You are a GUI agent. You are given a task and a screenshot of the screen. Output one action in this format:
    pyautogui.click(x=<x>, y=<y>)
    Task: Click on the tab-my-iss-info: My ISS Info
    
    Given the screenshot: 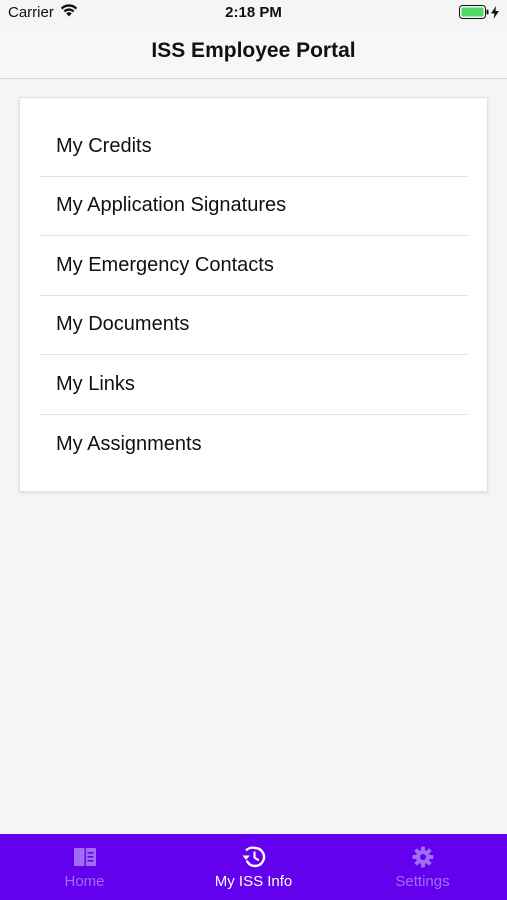 What is the action you would take?
    pyautogui.click(x=253, y=867)
    